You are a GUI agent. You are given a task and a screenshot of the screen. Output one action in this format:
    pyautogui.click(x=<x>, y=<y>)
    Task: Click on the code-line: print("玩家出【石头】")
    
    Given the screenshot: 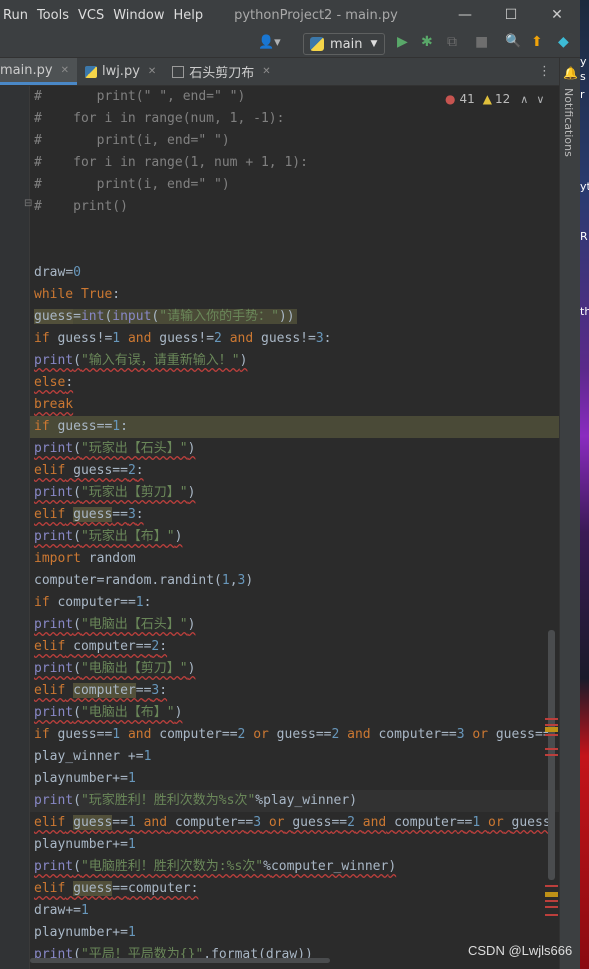 What is the action you would take?
    pyautogui.click(x=294, y=449)
    